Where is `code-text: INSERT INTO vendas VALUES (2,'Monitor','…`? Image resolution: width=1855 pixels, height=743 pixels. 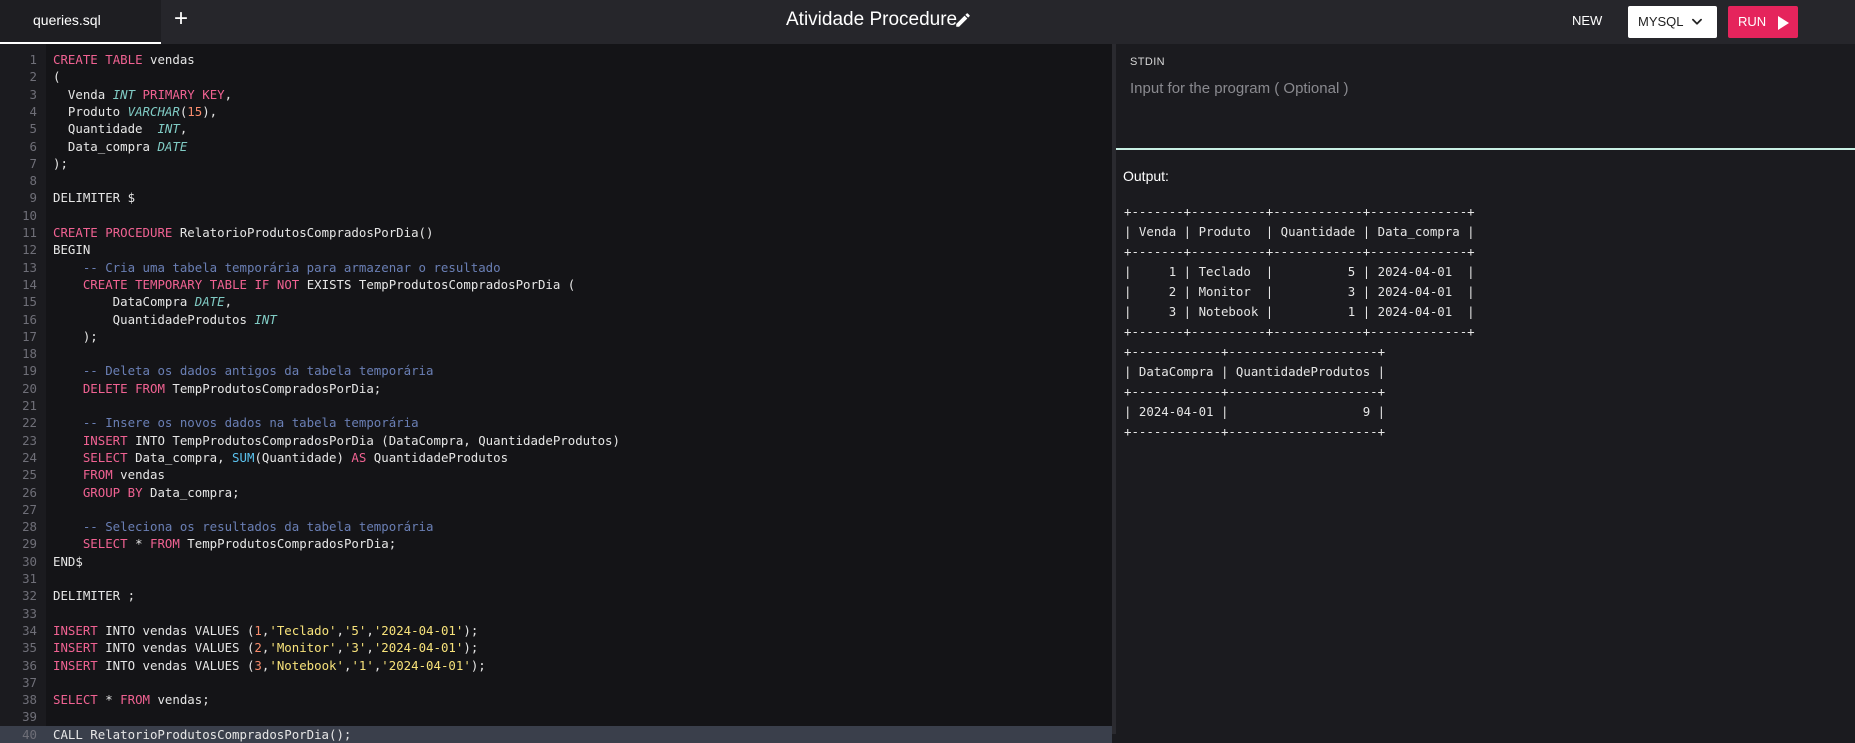
code-text: INSERT INTO vendas VALUES (2,'Monitor','… is located at coordinates (265, 647).